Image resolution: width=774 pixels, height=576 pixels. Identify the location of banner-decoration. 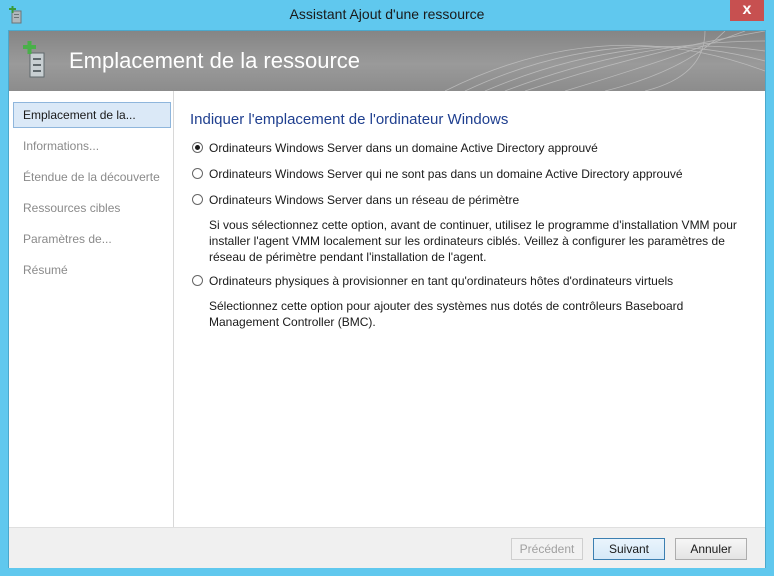
(605, 61).